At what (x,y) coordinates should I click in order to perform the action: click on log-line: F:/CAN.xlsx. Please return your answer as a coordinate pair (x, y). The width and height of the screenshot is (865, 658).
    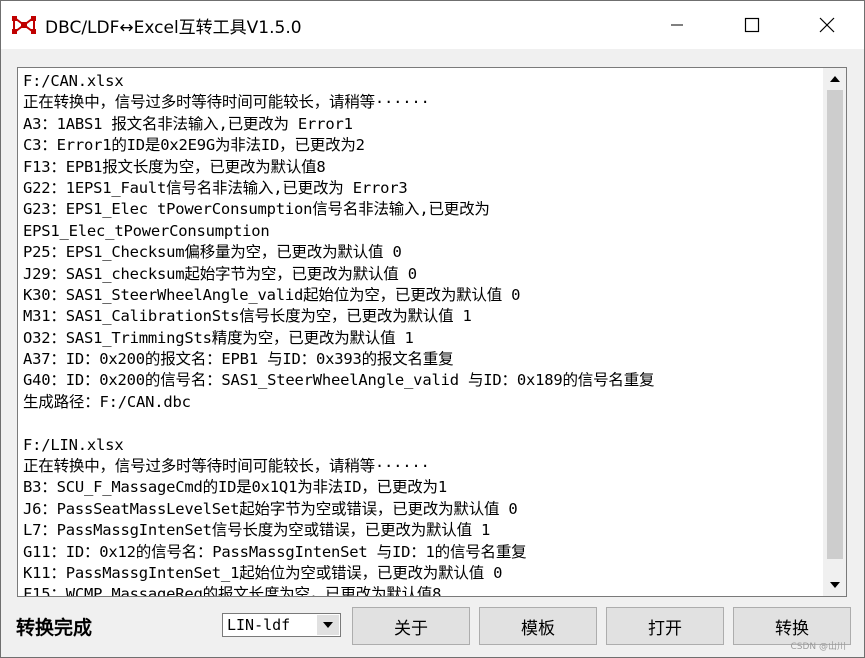
    Looking at the image, I should click on (73, 81).